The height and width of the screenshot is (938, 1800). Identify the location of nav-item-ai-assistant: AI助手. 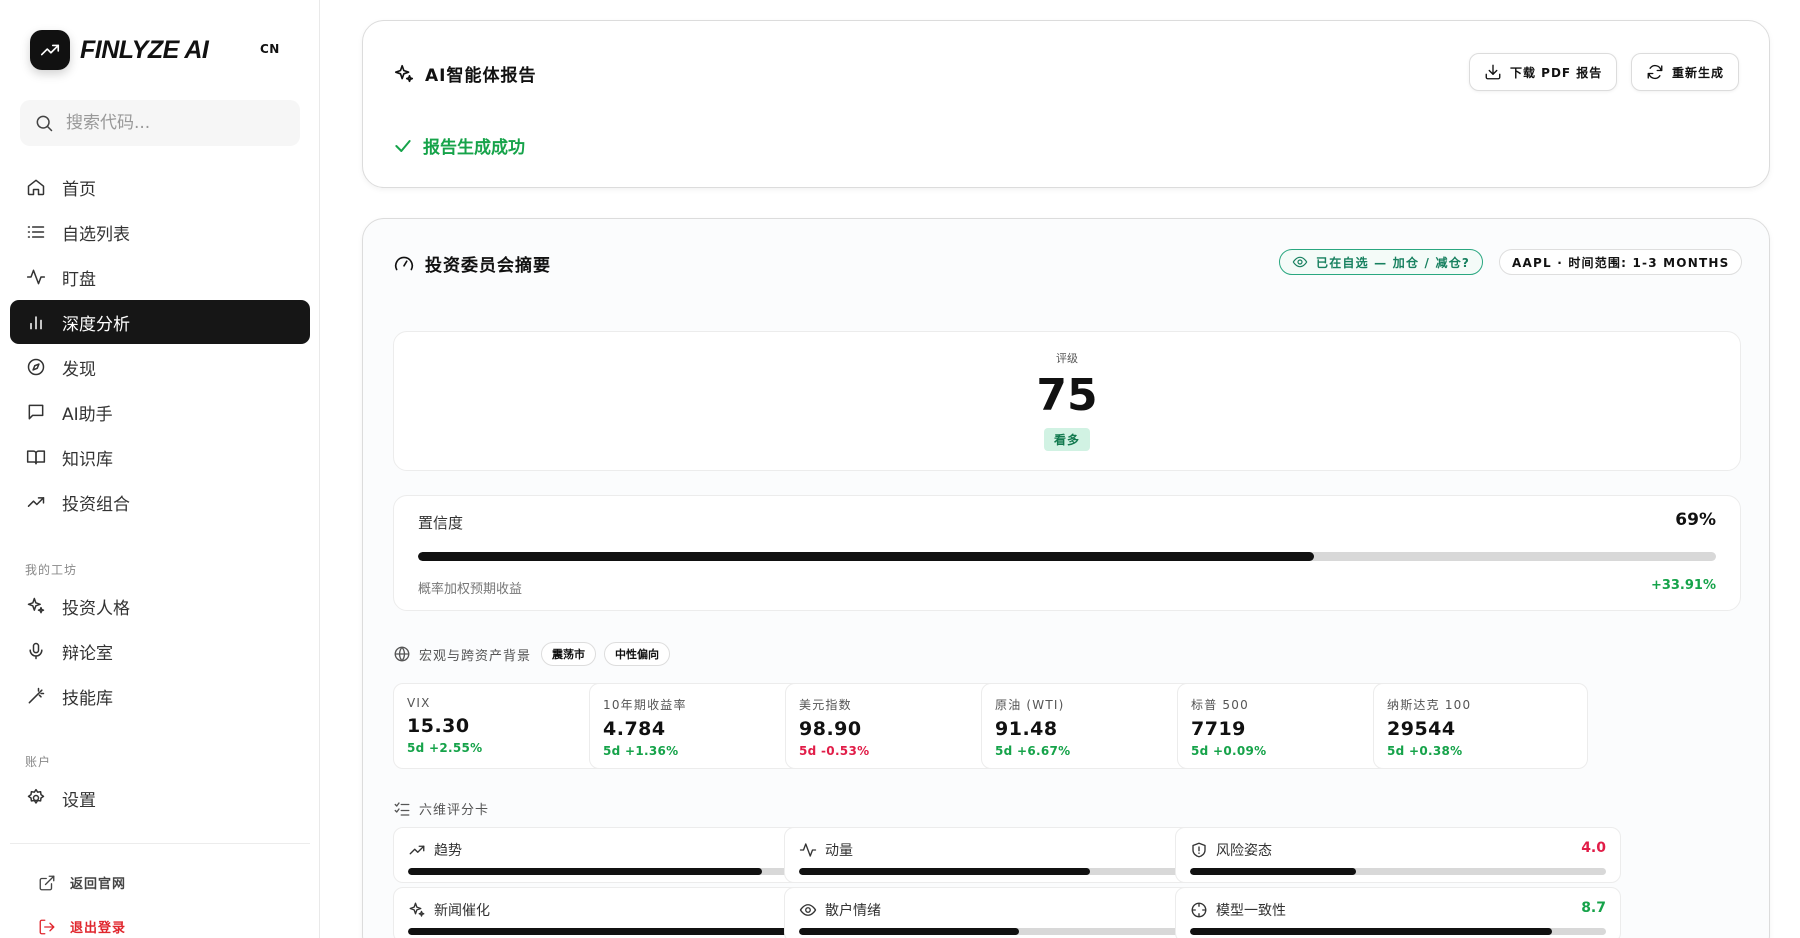
(160, 412).